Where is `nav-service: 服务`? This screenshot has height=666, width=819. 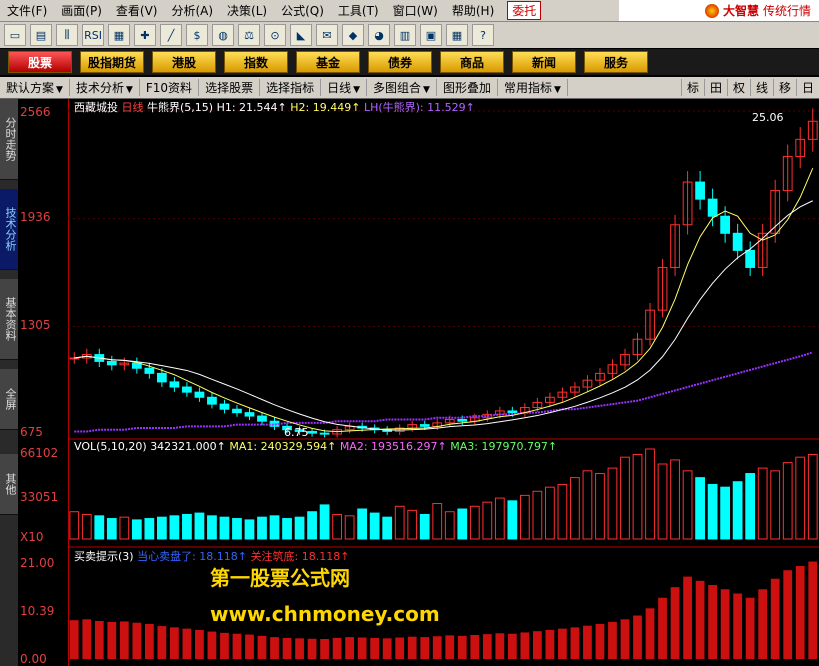
nav-service: 服务 is located at coordinates (616, 62).